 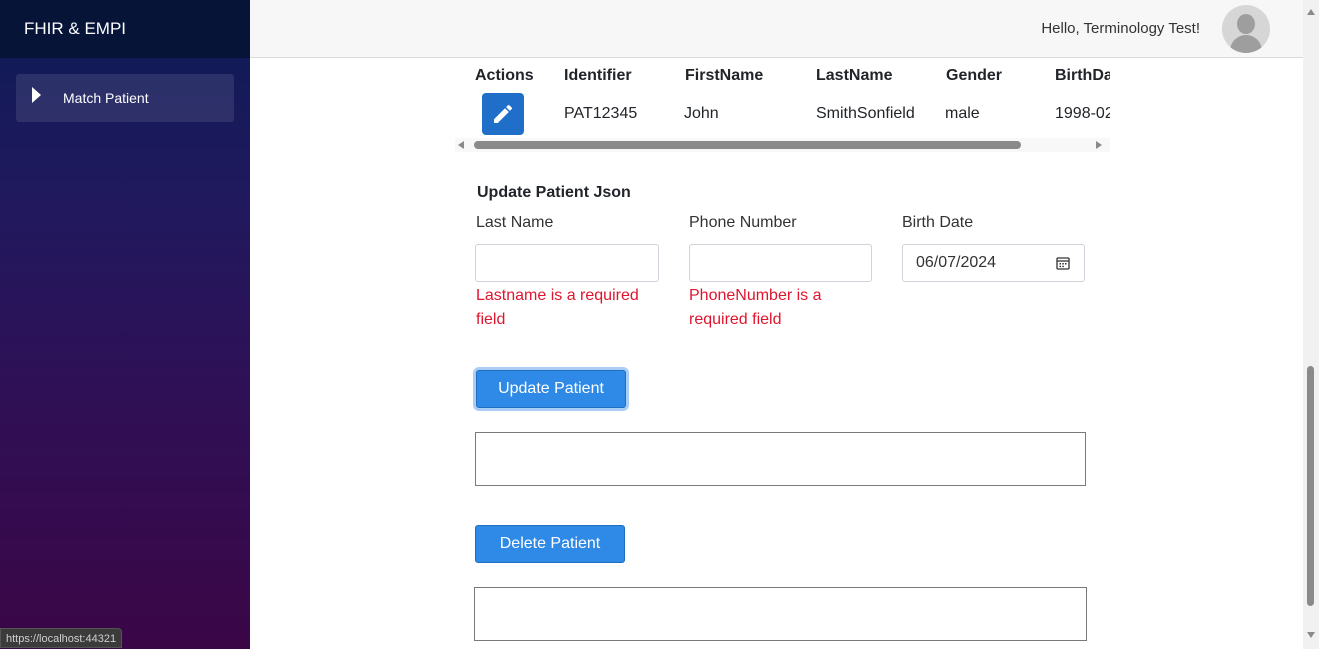 I want to click on avatar-body-icon, so click(x=1246, y=44).